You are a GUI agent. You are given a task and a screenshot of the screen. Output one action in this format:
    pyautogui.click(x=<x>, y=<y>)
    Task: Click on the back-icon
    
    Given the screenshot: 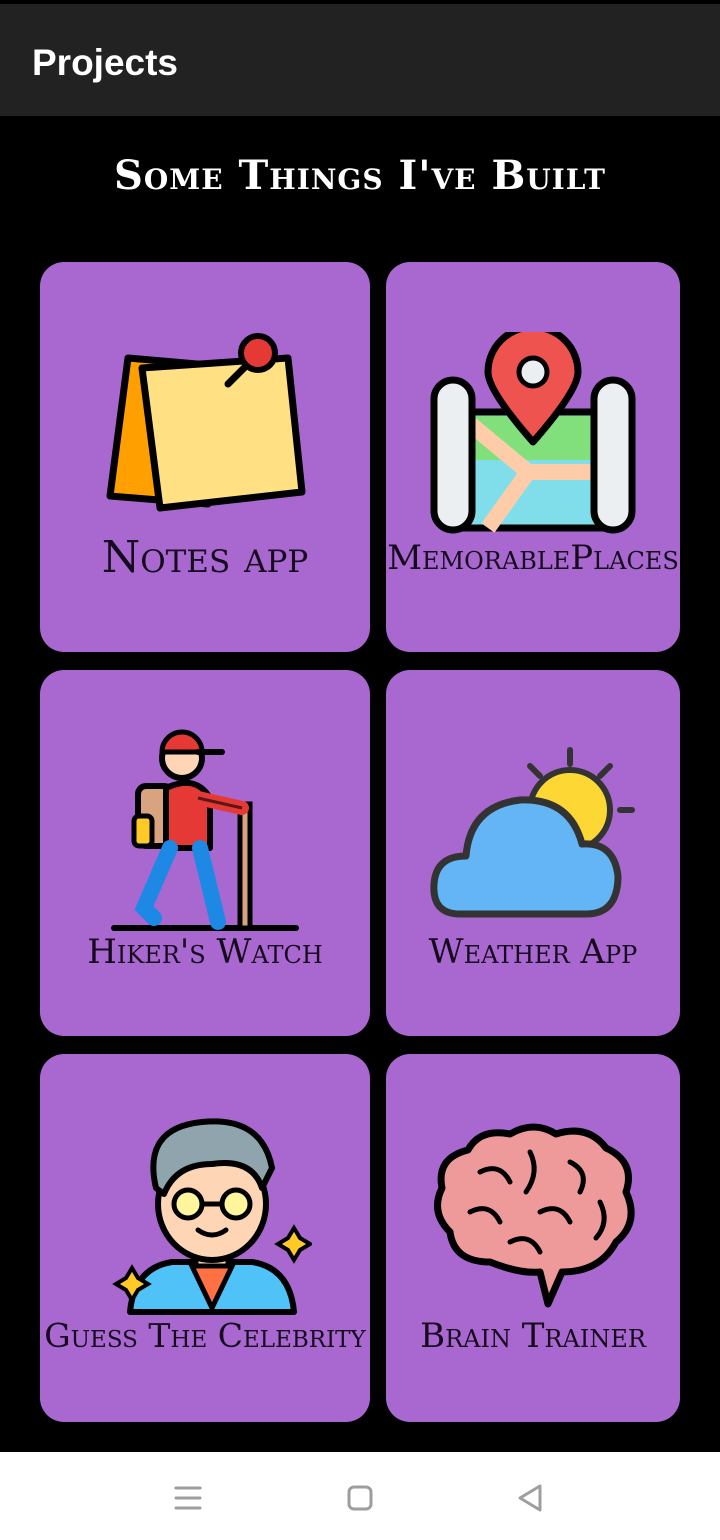 What is the action you would take?
    pyautogui.click(x=530, y=1498)
    